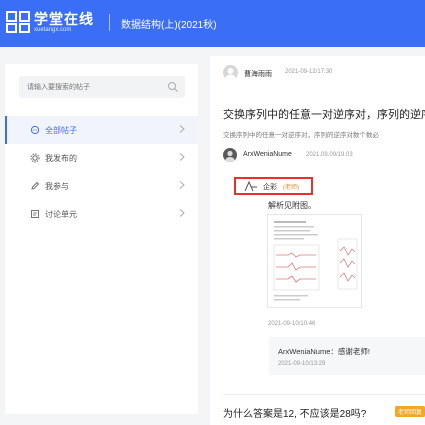 The image size is (425, 425). I want to click on header-divider, so click(109, 22).